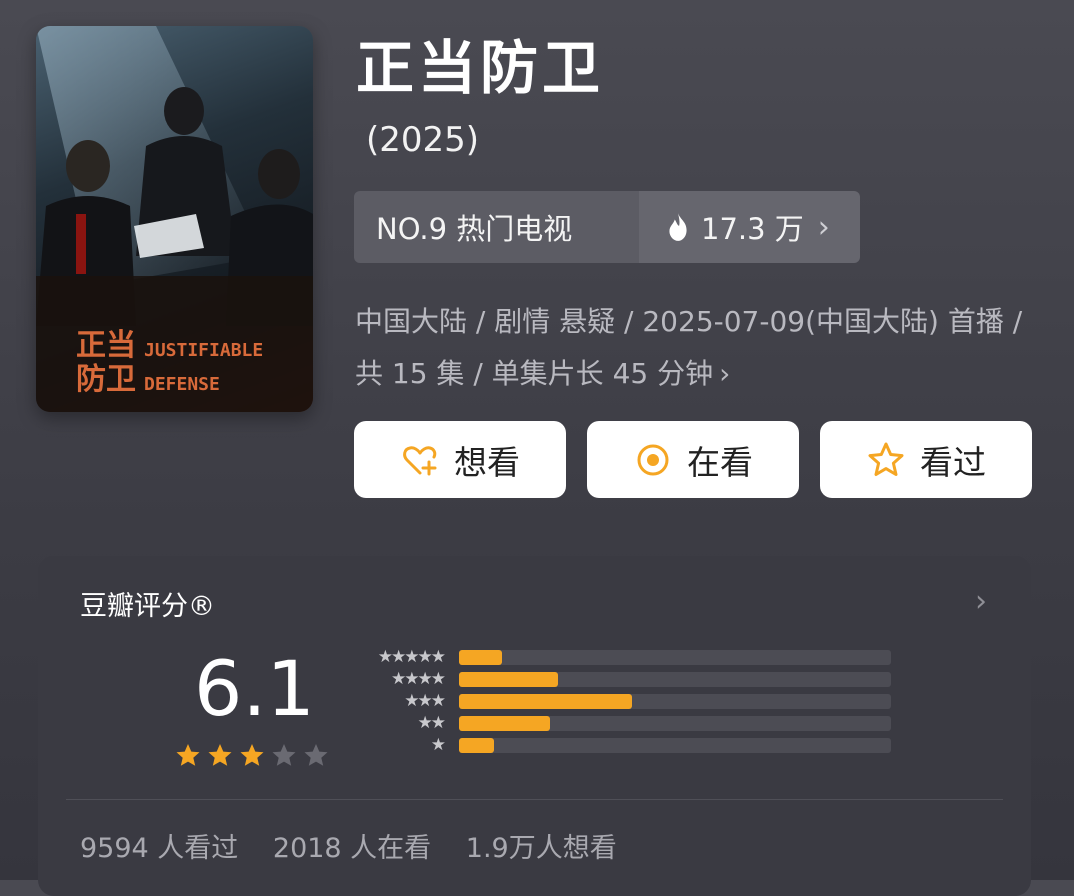 This screenshot has height=896, width=1074. I want to click on poster-title-en: JUSTIFIABLE DEFENSE, so click(204, 367).